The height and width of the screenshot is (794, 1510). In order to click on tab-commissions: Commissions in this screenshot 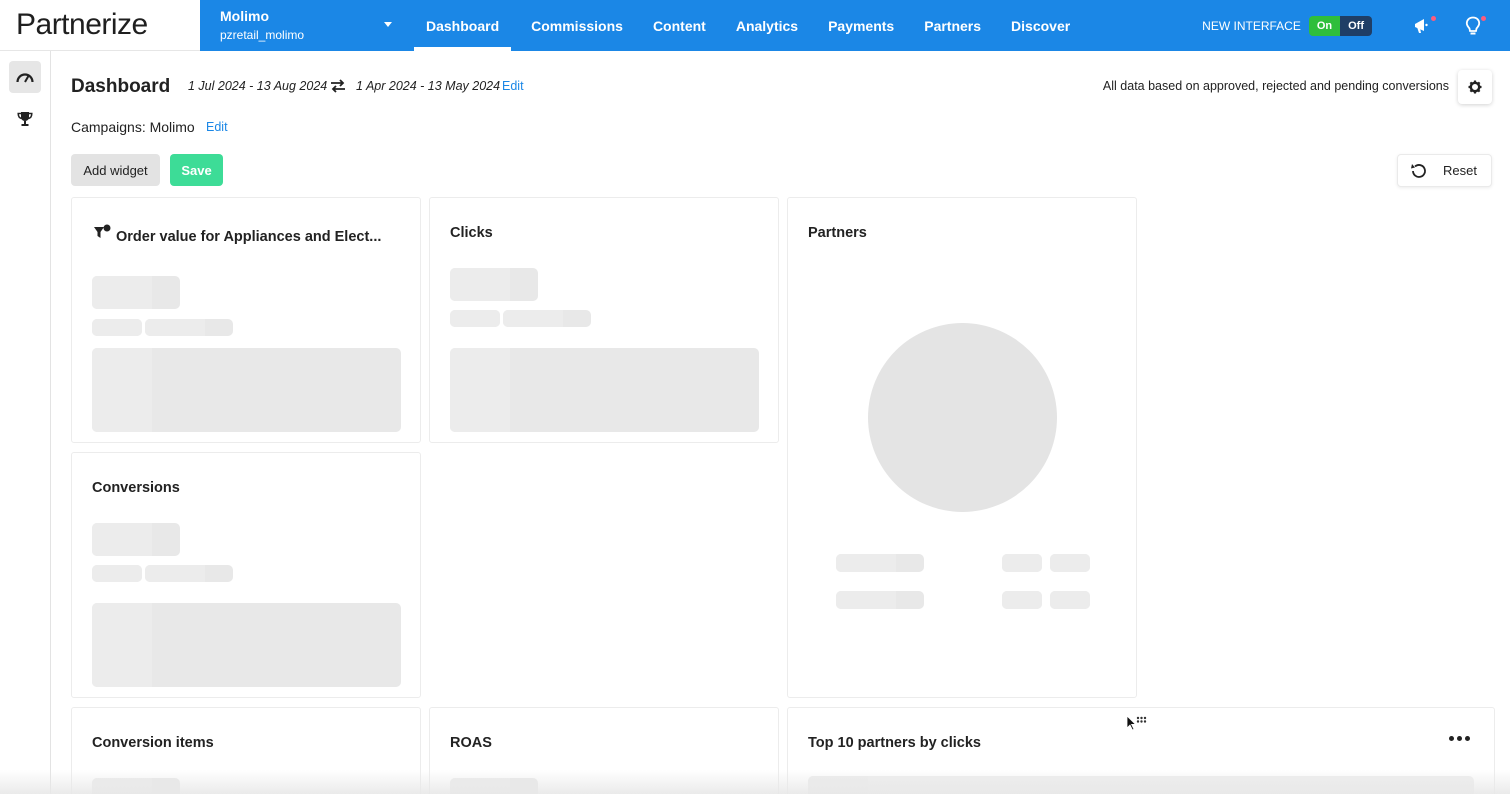, I will do `click(577, 25)`.